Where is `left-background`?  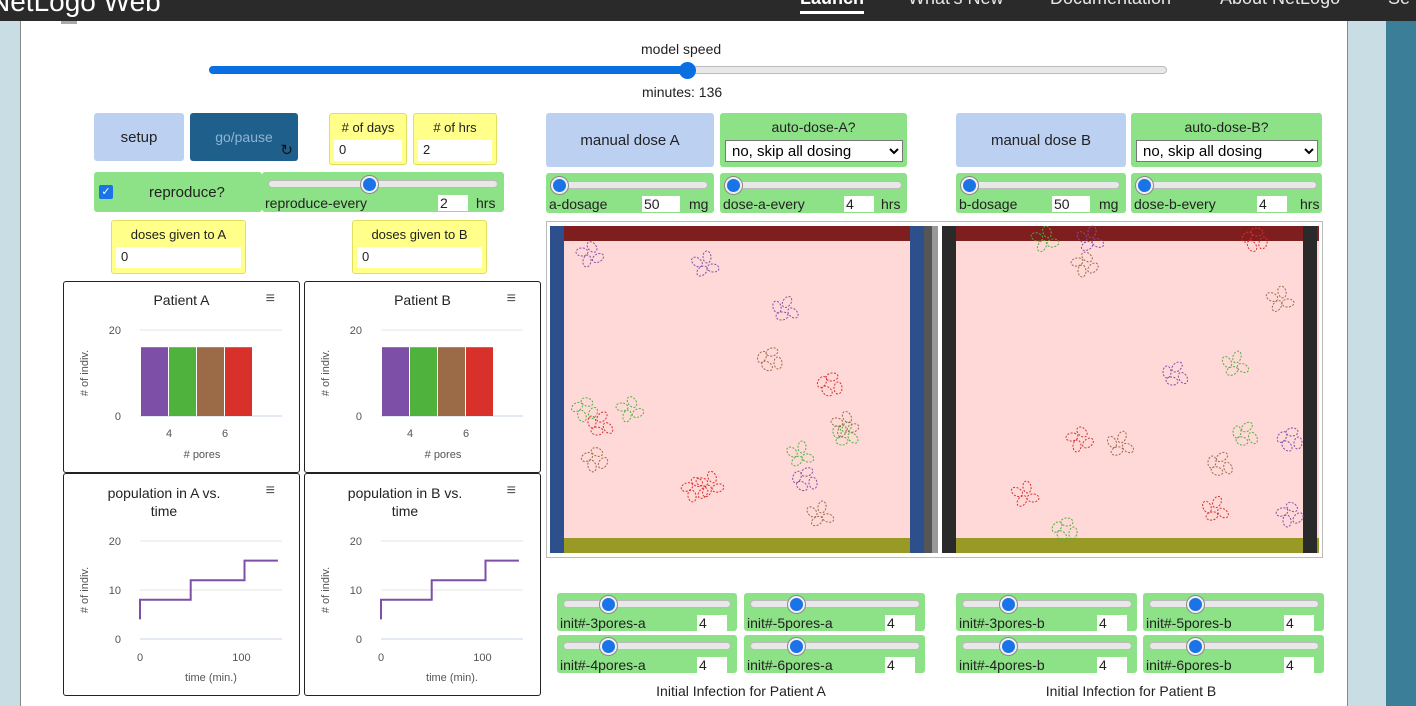 left-background is located at coordinates (10, 363).